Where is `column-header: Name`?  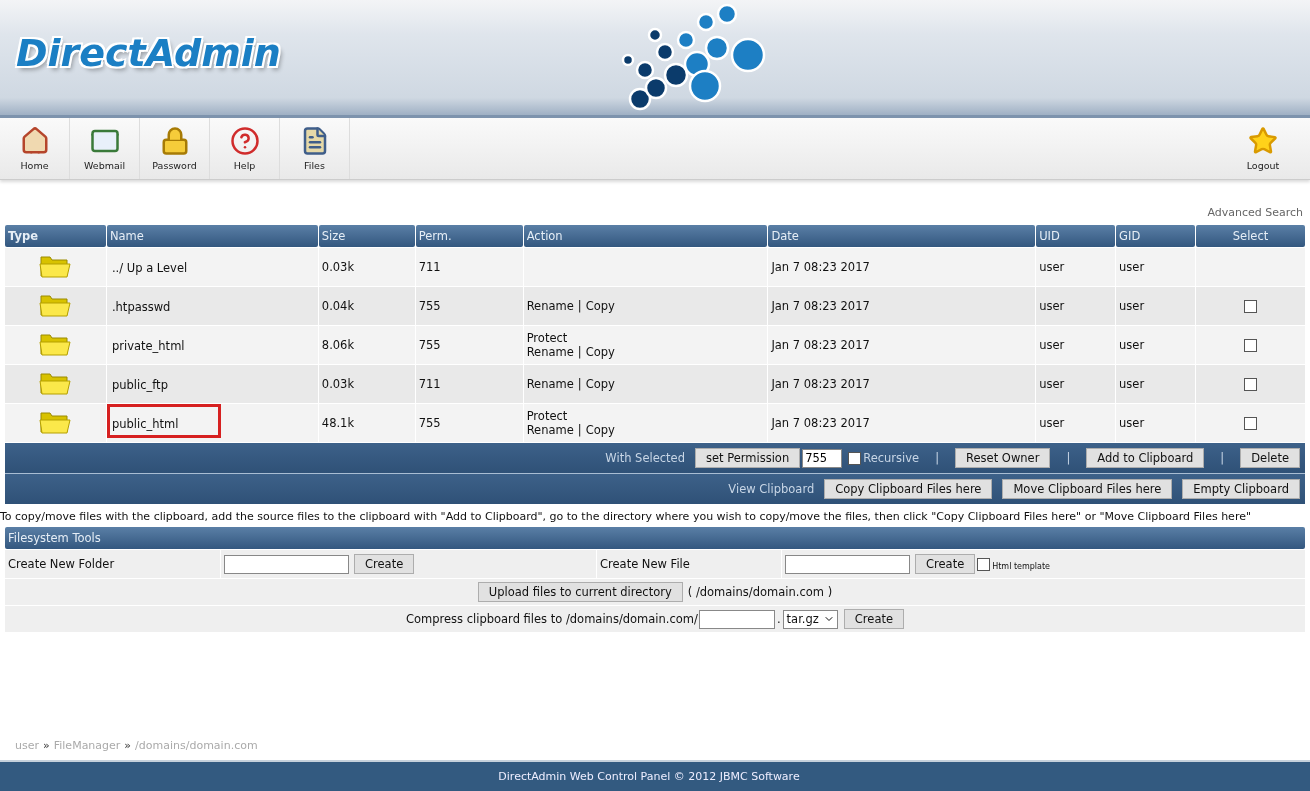 column-header: Name is located at coordinates (212, 236).